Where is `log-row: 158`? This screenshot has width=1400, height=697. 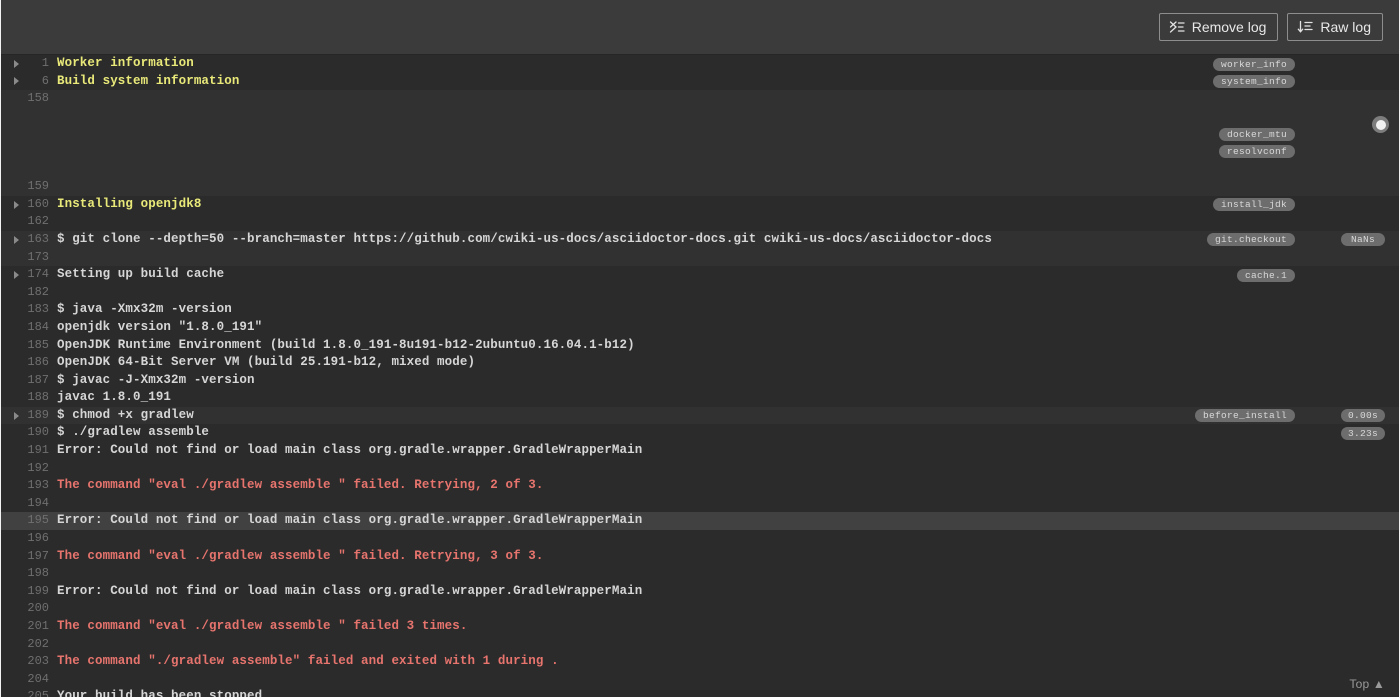 log-row: 158 is located at coordinates (700, 99).